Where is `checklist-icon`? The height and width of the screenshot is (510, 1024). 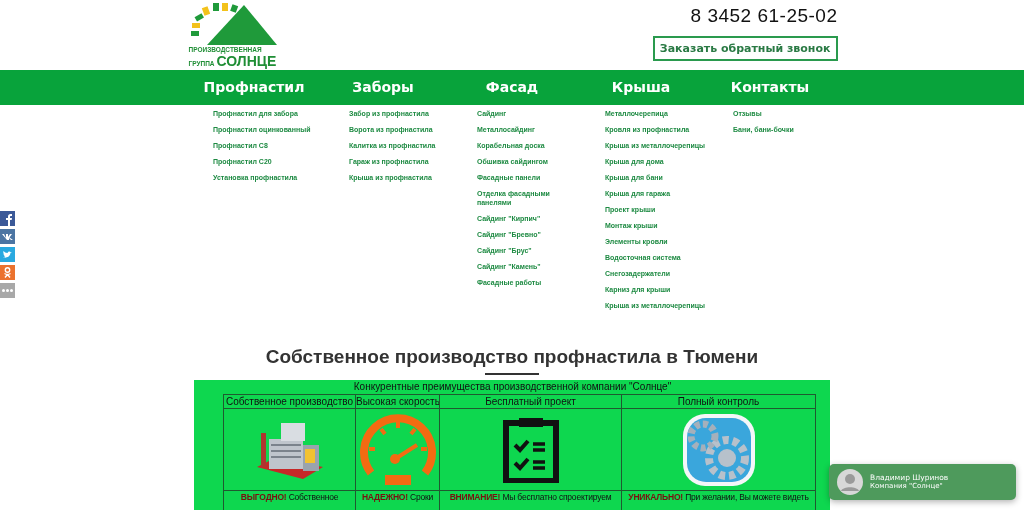
checklist-icon is located at coordinates (530, 449).